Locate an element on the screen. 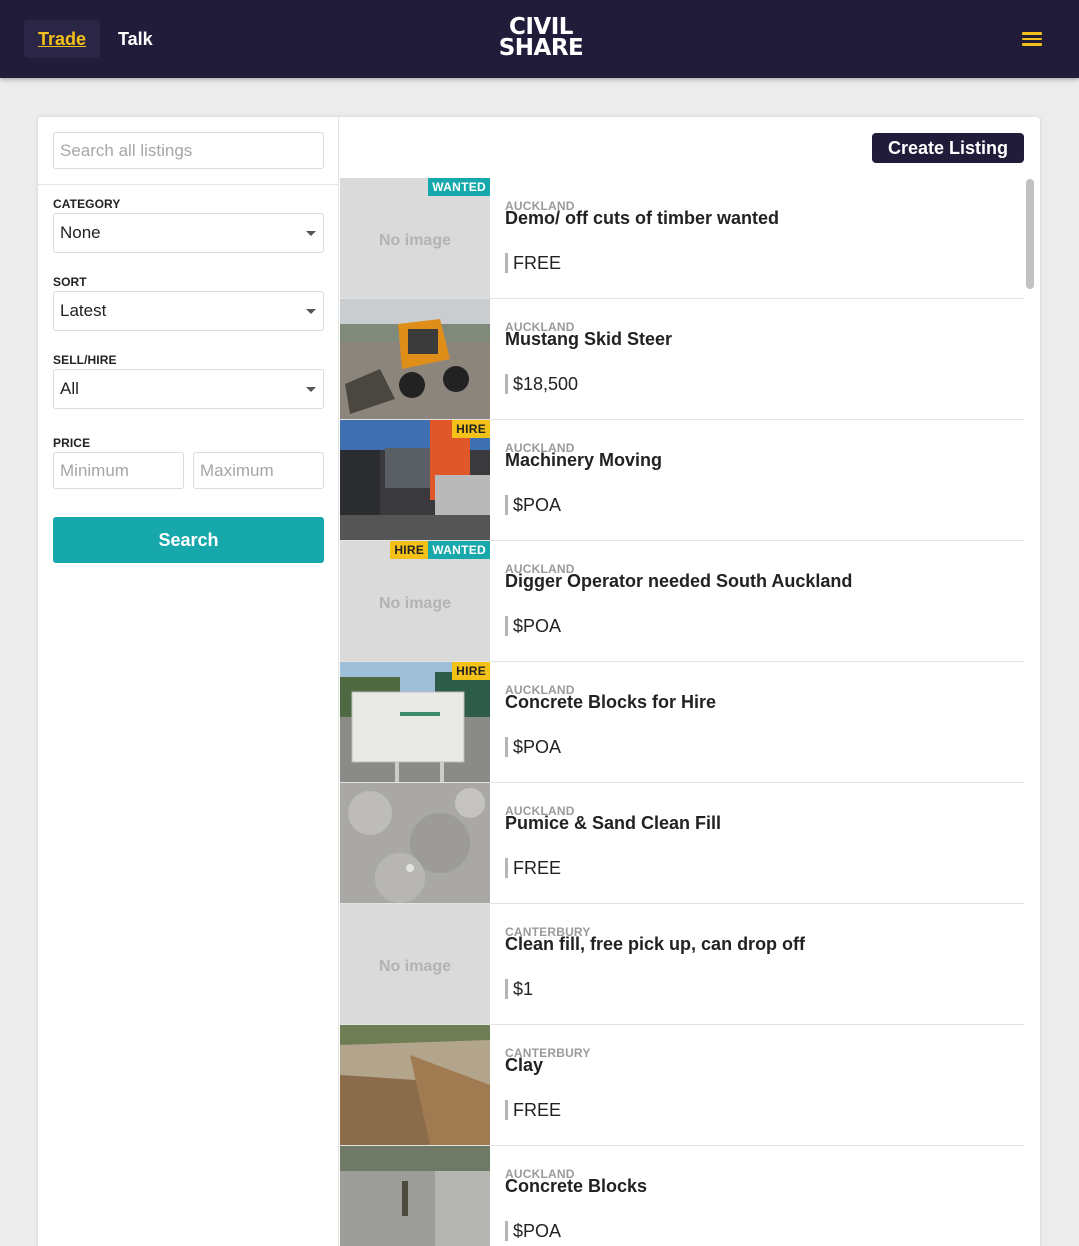 The image size is (1079, 1246). concrete-blocks-photo is located at coordinates (415, 722).